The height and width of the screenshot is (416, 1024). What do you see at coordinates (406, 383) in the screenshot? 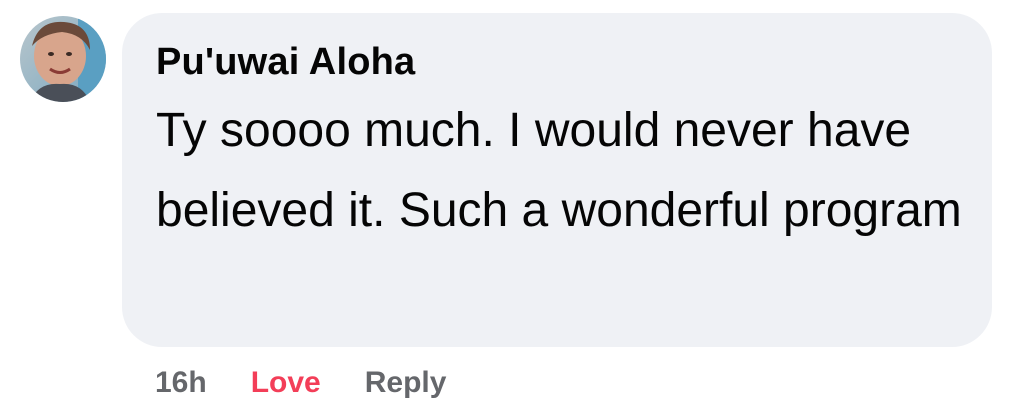
I see `reply-button: Reply` at bounding box center [406, 383].